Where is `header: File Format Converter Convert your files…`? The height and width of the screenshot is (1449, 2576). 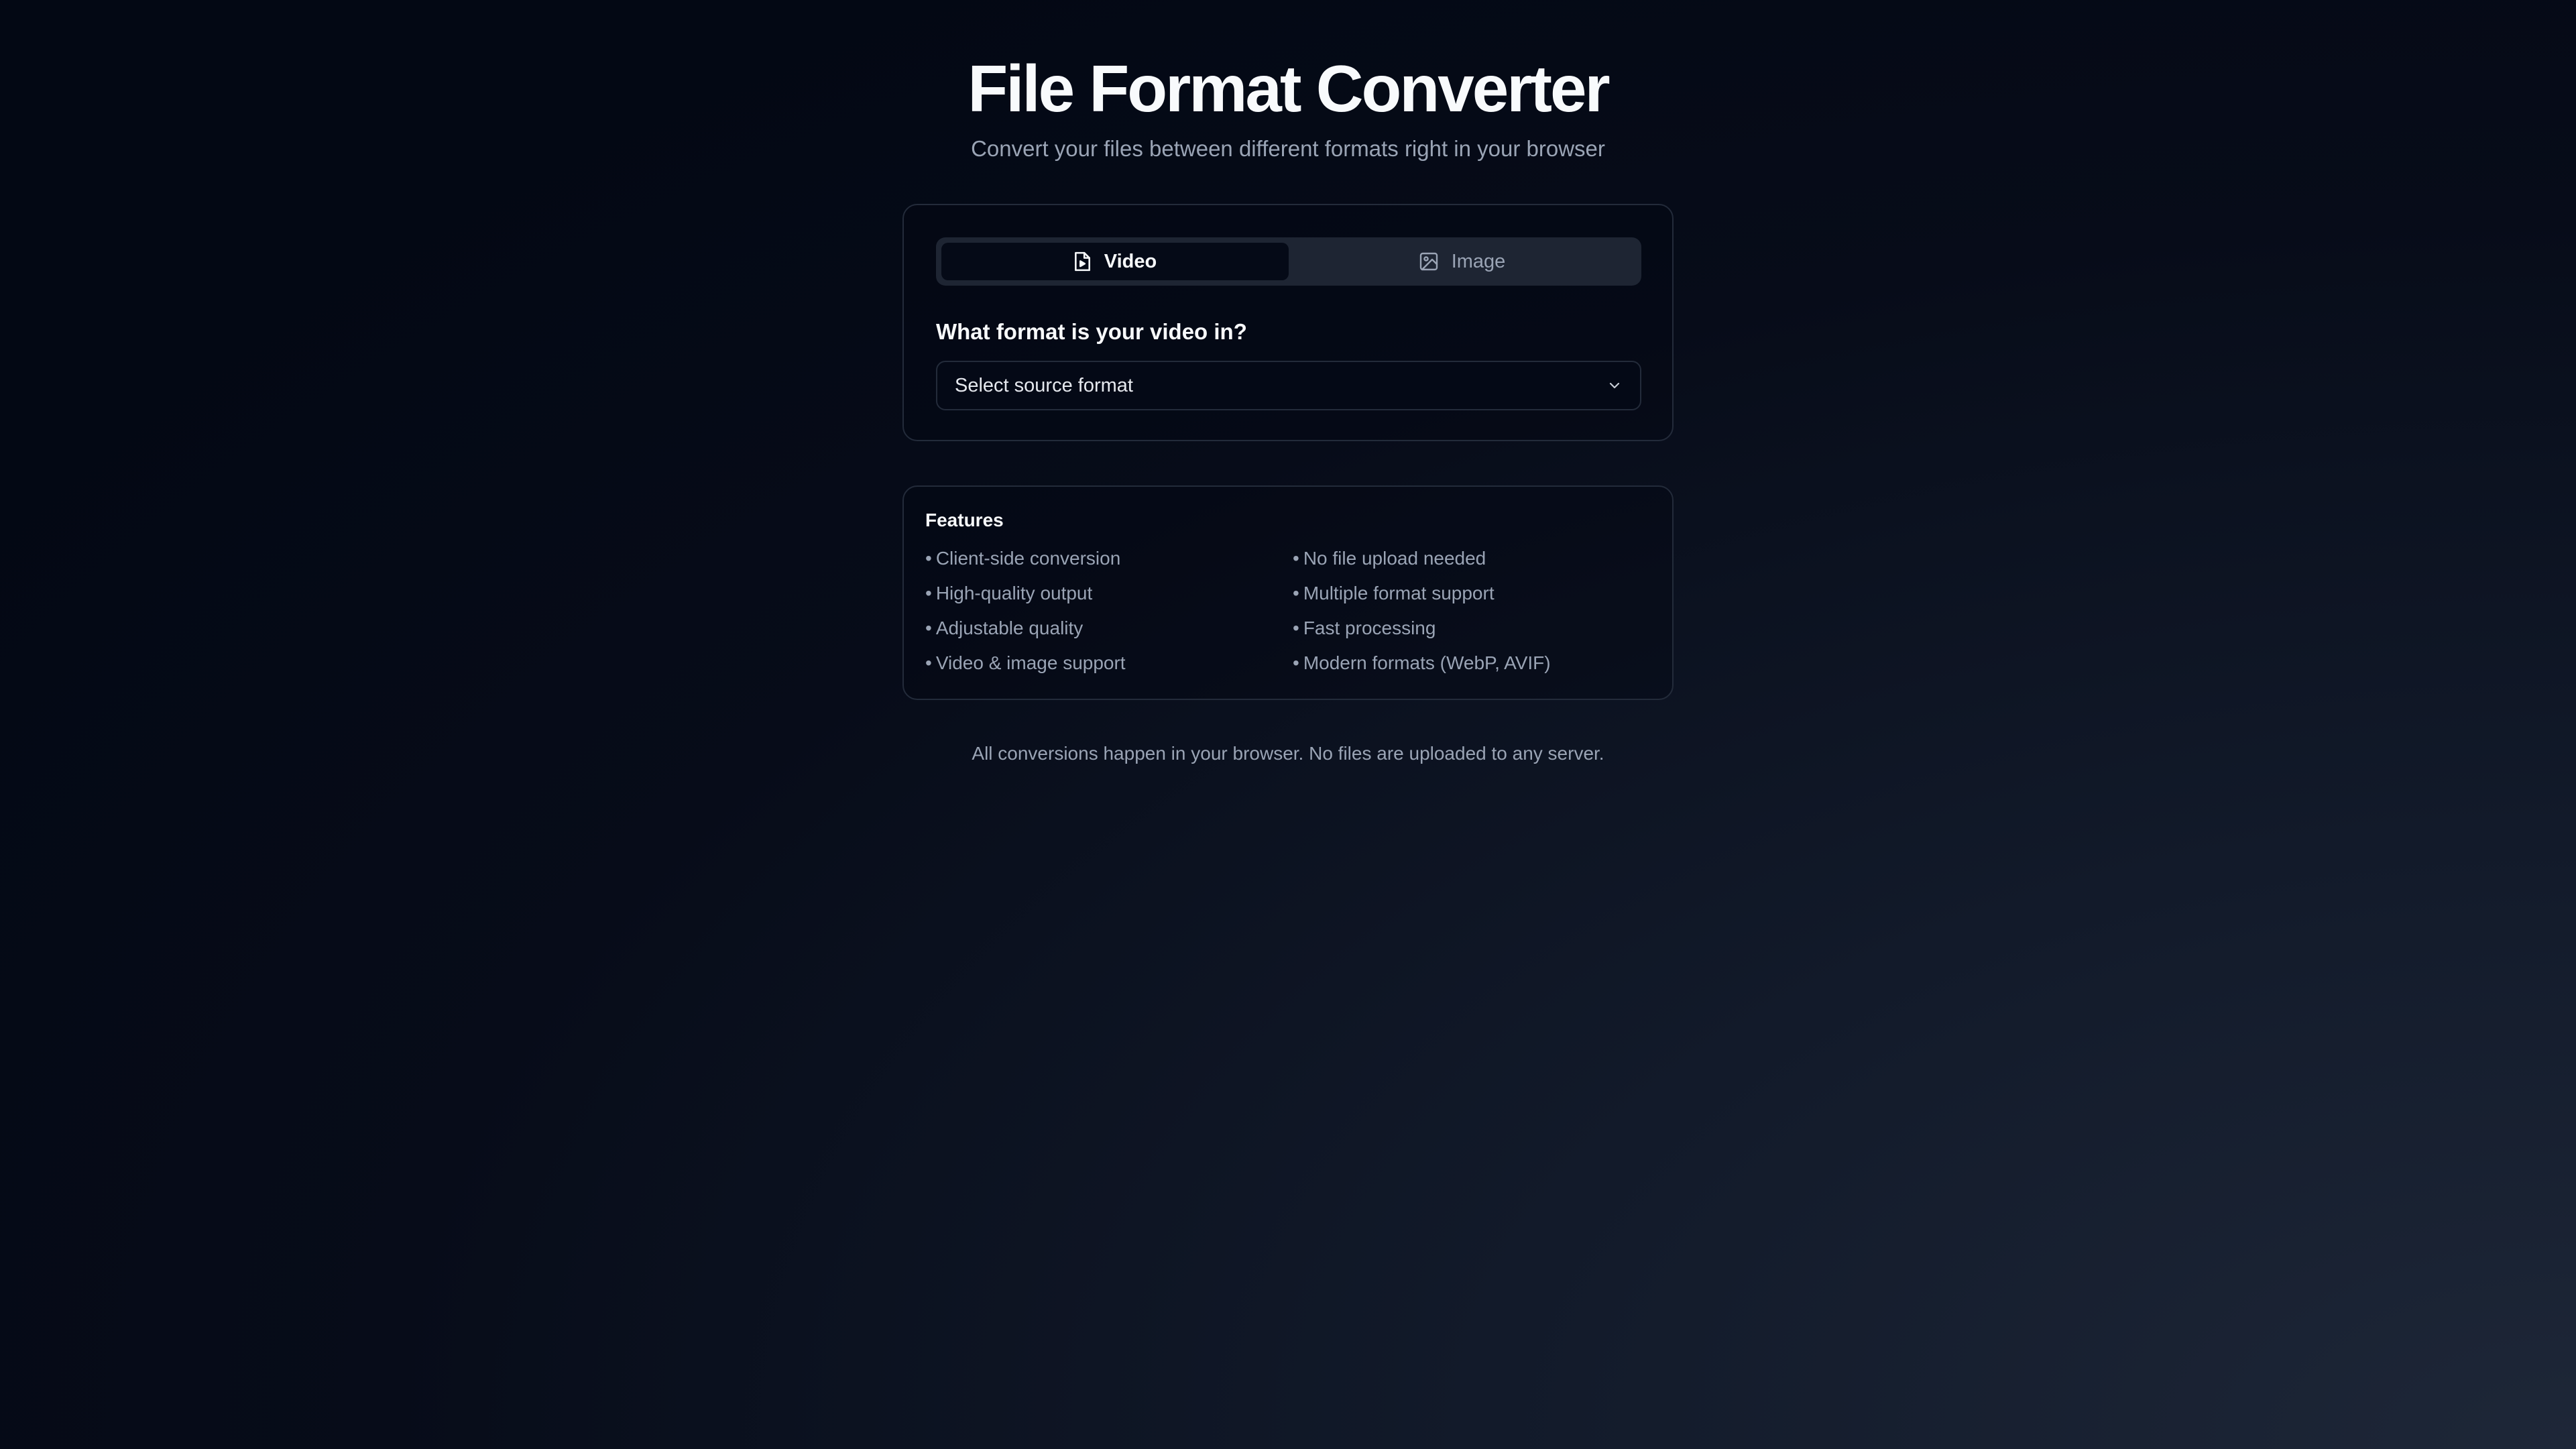 header: File Format Converter Convert your files… is located at coordinates (1288, 106).